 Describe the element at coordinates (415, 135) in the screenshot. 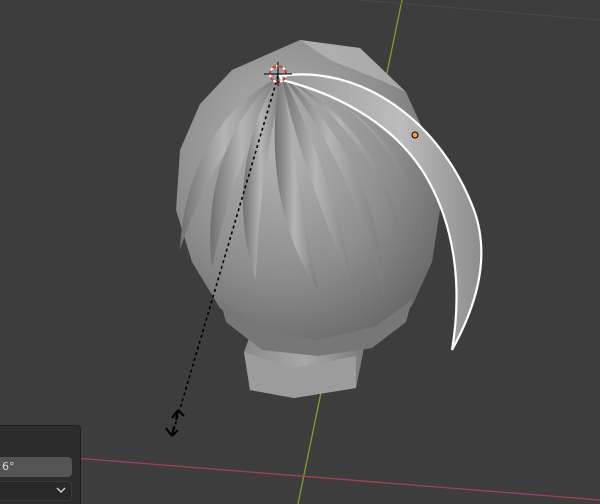

I see `object-origin-icon` at that location.